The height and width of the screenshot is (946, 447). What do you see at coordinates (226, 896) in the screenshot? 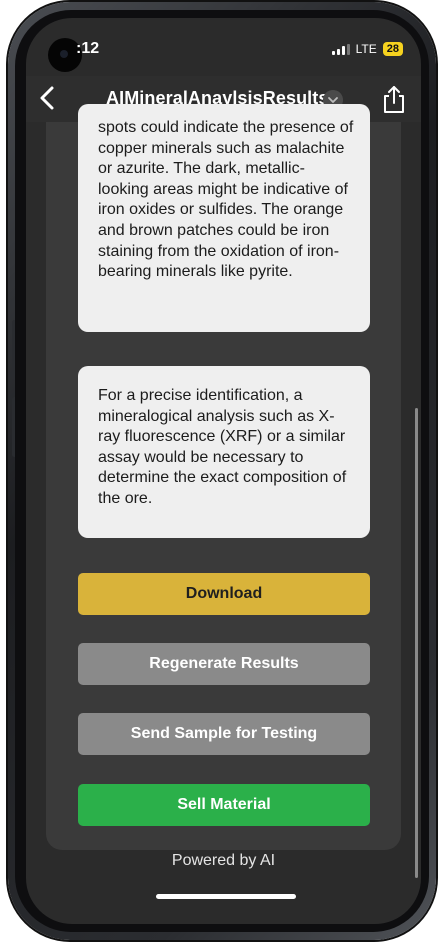
I see `home-indicator` at bounding box center [226, 896].